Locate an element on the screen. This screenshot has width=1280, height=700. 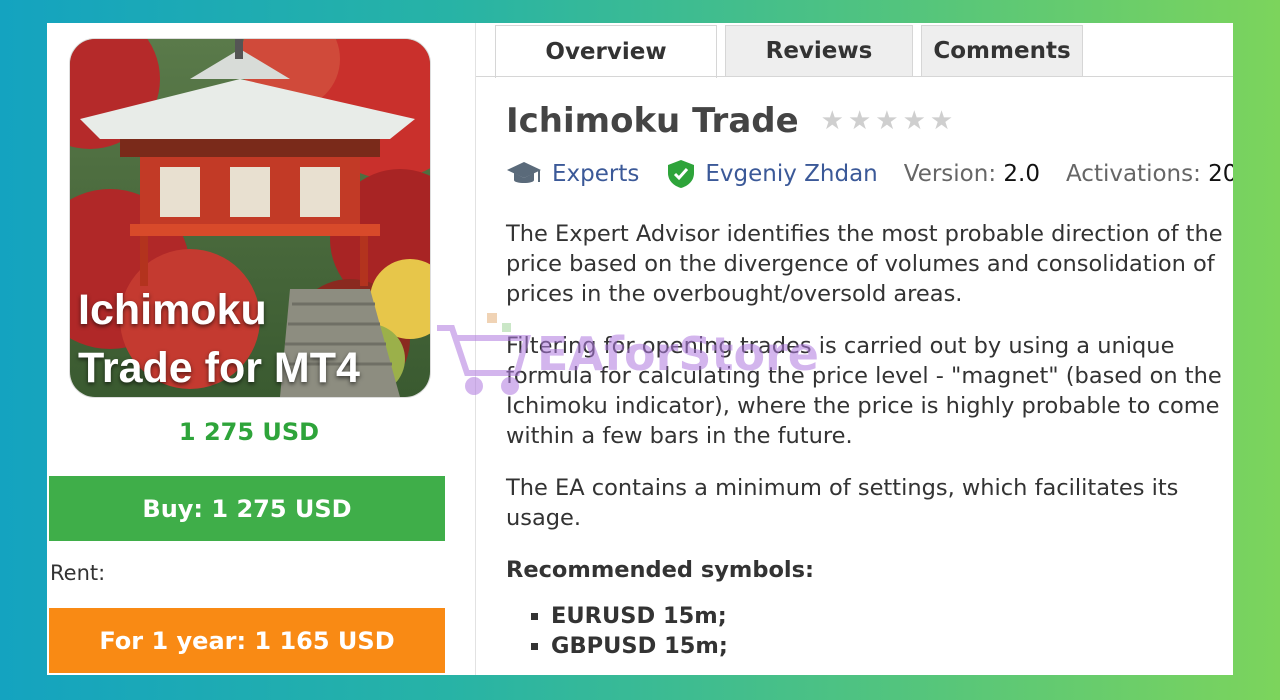
version-value: 2.0 is located at coordinates (1021, 174).